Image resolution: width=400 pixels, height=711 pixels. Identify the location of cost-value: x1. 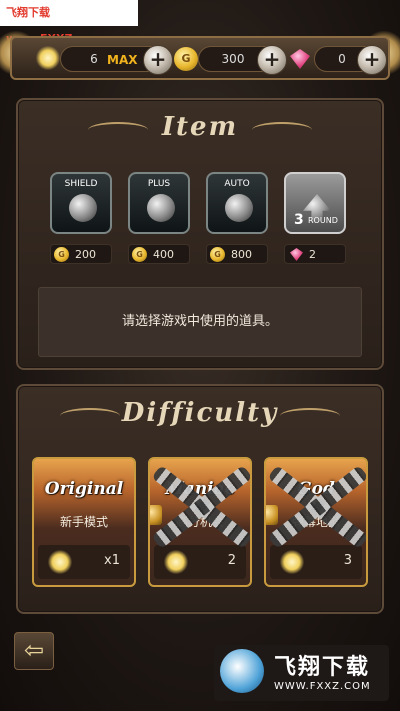
(112, 560).